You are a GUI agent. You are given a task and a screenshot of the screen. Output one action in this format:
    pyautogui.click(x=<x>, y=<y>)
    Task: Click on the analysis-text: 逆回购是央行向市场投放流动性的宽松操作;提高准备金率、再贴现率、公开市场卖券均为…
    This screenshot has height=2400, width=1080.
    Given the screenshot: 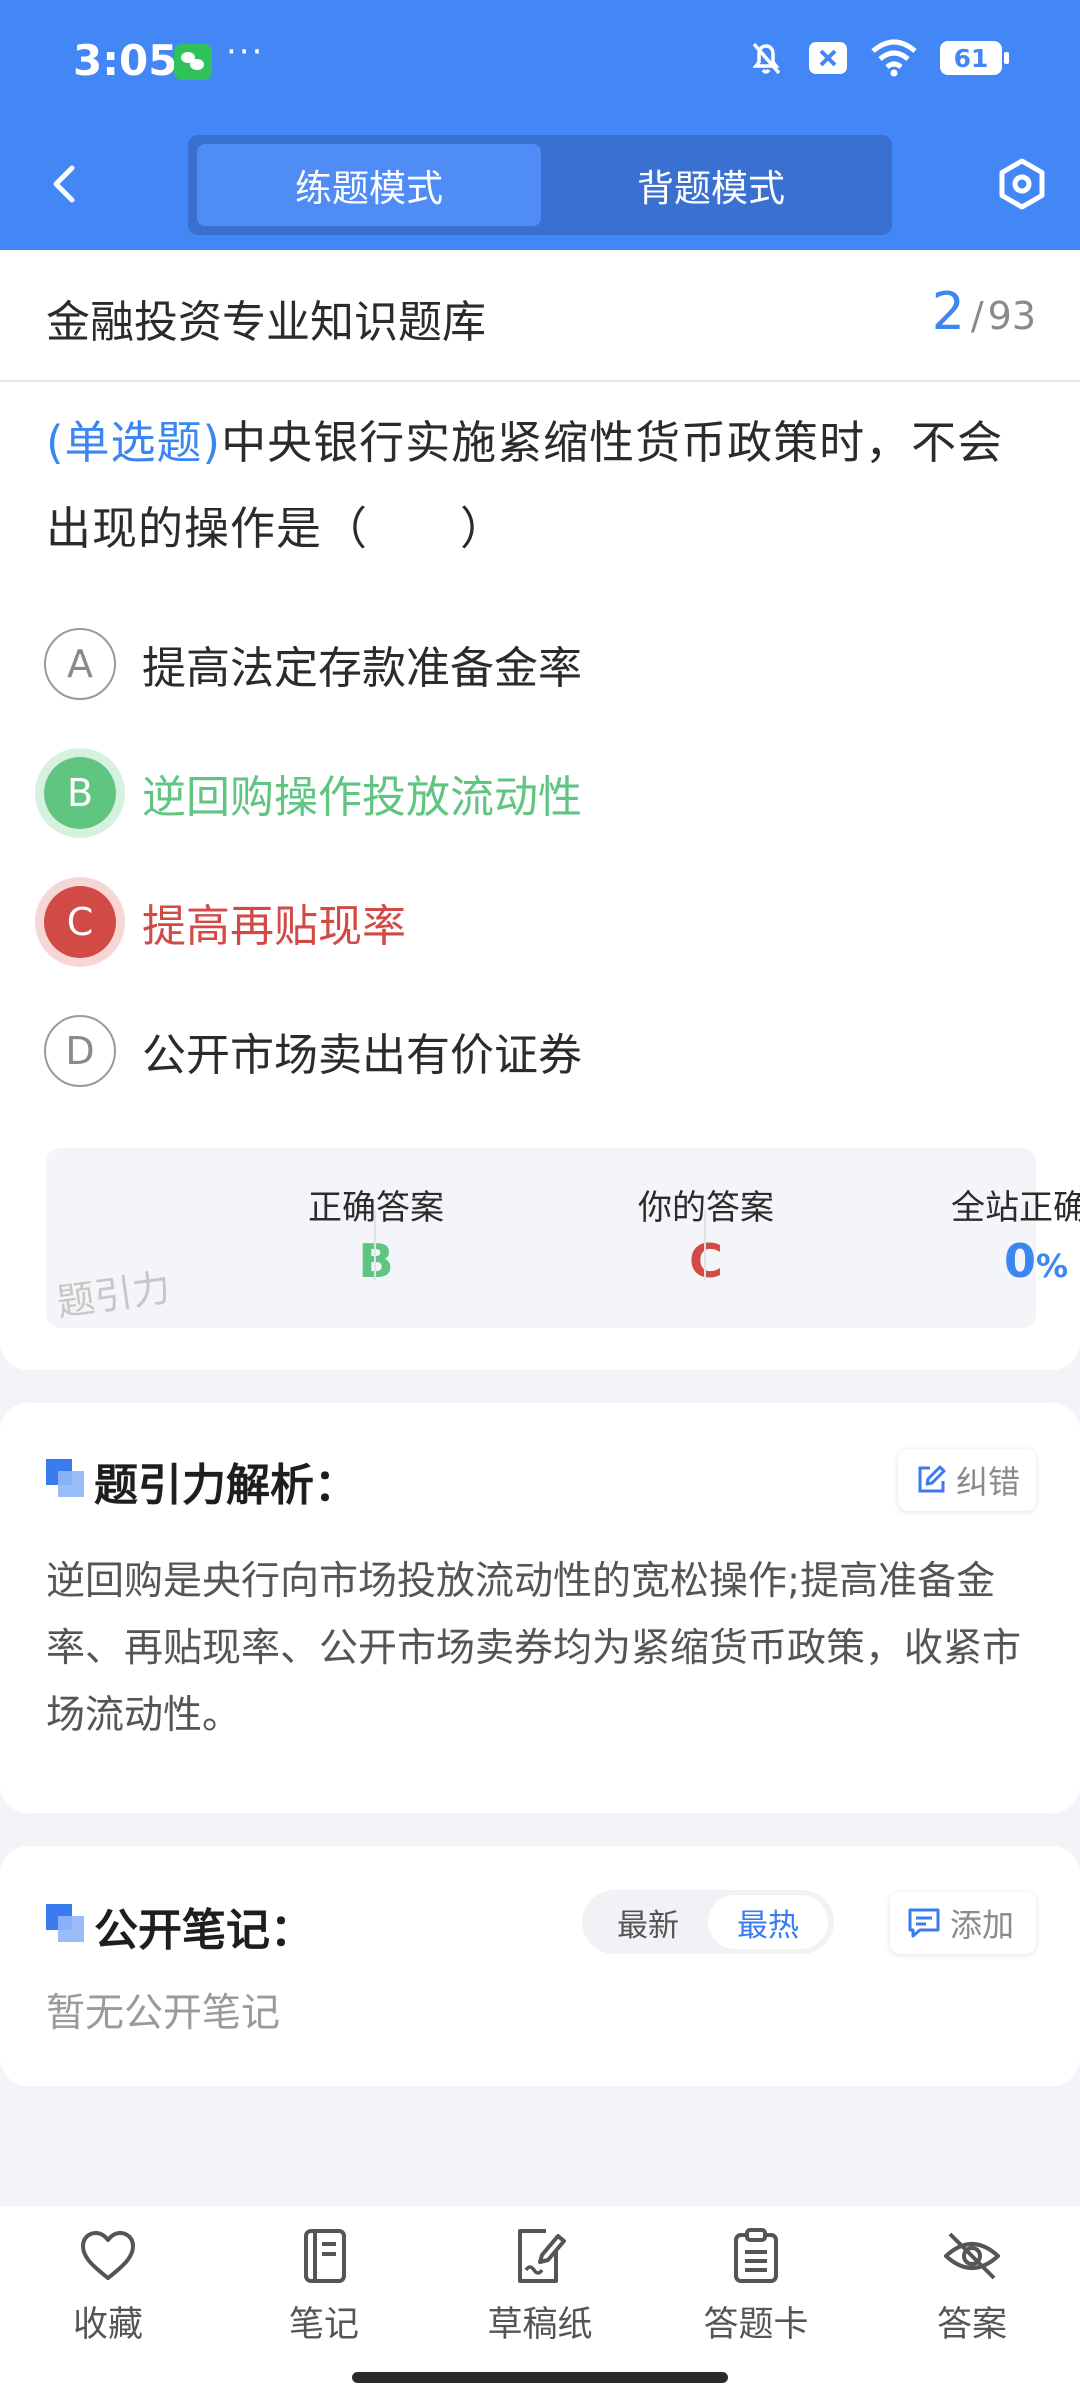 What is the action you would take?
    pyautogui.click(x=534, y=1648)
    